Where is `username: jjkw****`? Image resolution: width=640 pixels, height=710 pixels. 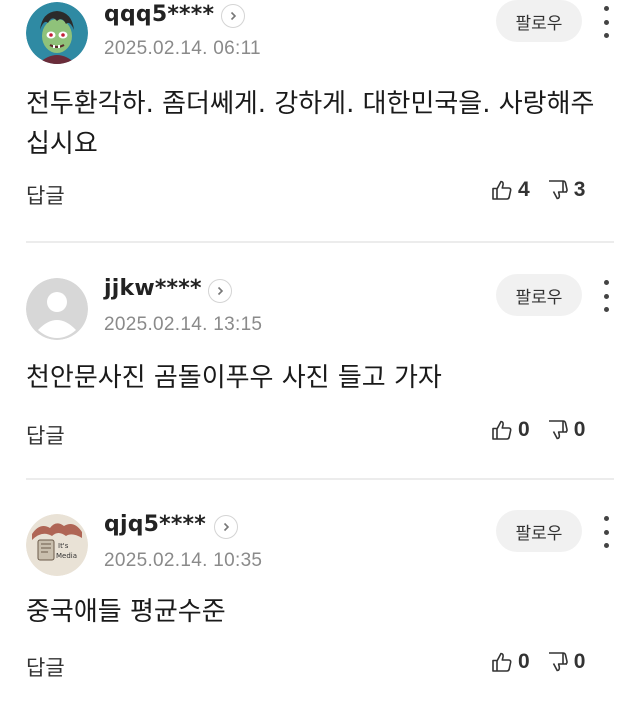 username: jjkw**** is located at coordinates (153, 288).